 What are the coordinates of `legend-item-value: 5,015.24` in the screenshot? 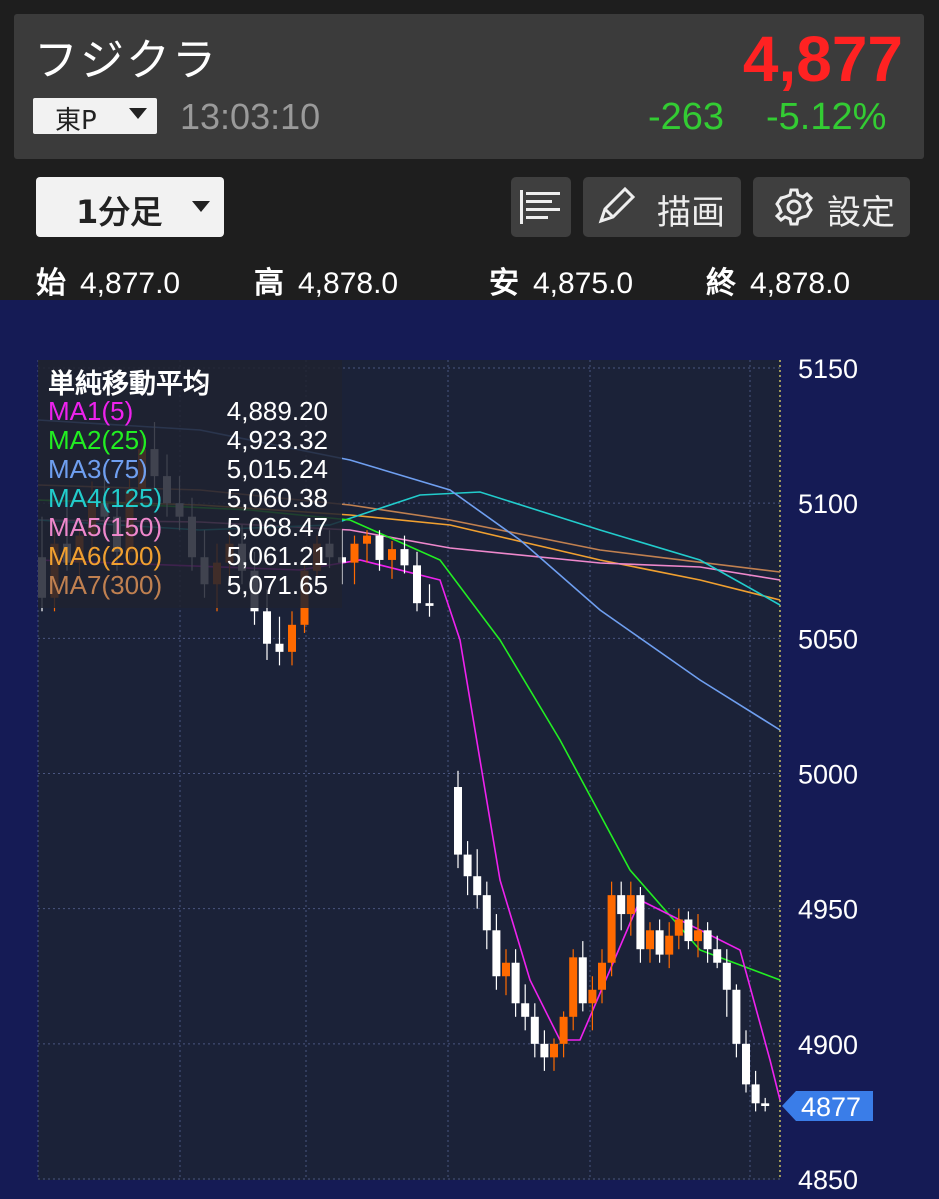 It's located at (277, 469).